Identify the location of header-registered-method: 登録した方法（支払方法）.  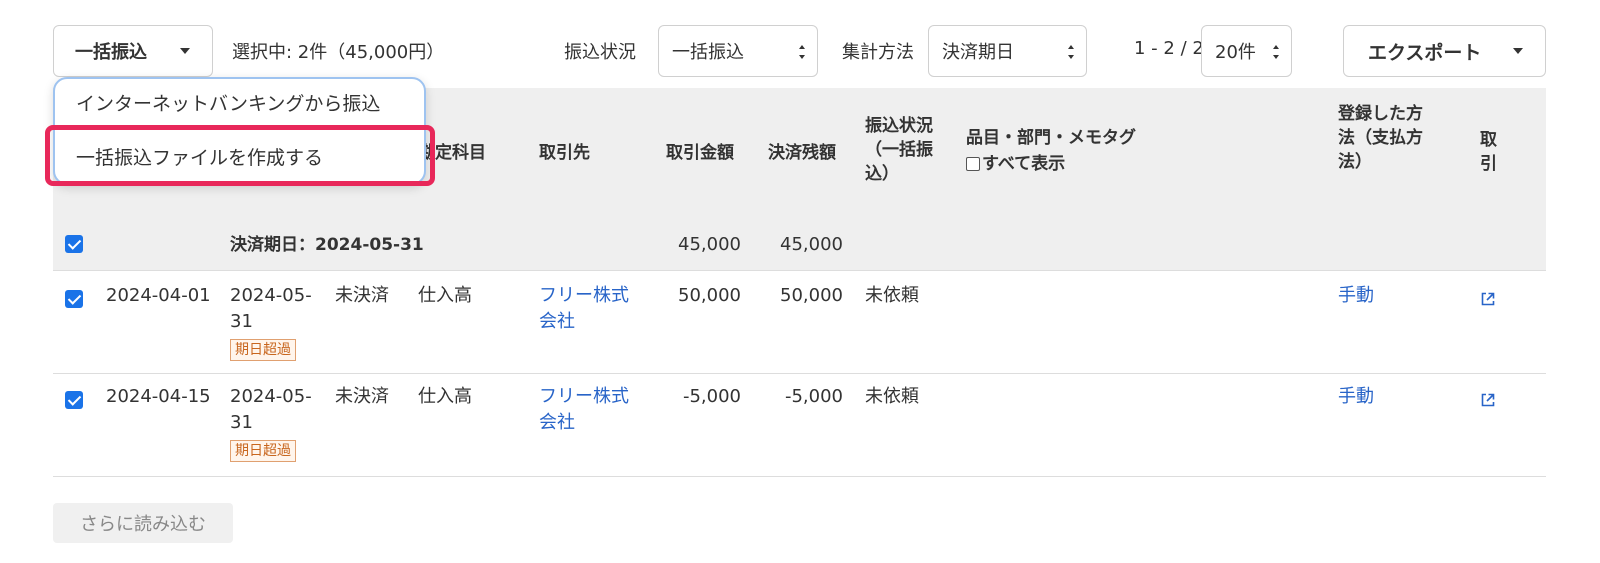
(1388, 138).